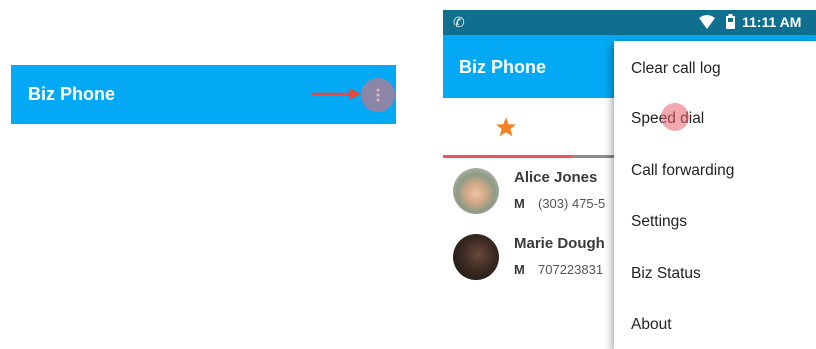  Describe the element at coordinates (715, 118) in the screenshot. I see `menu-item-speed-dial: Speed dial` at that location.